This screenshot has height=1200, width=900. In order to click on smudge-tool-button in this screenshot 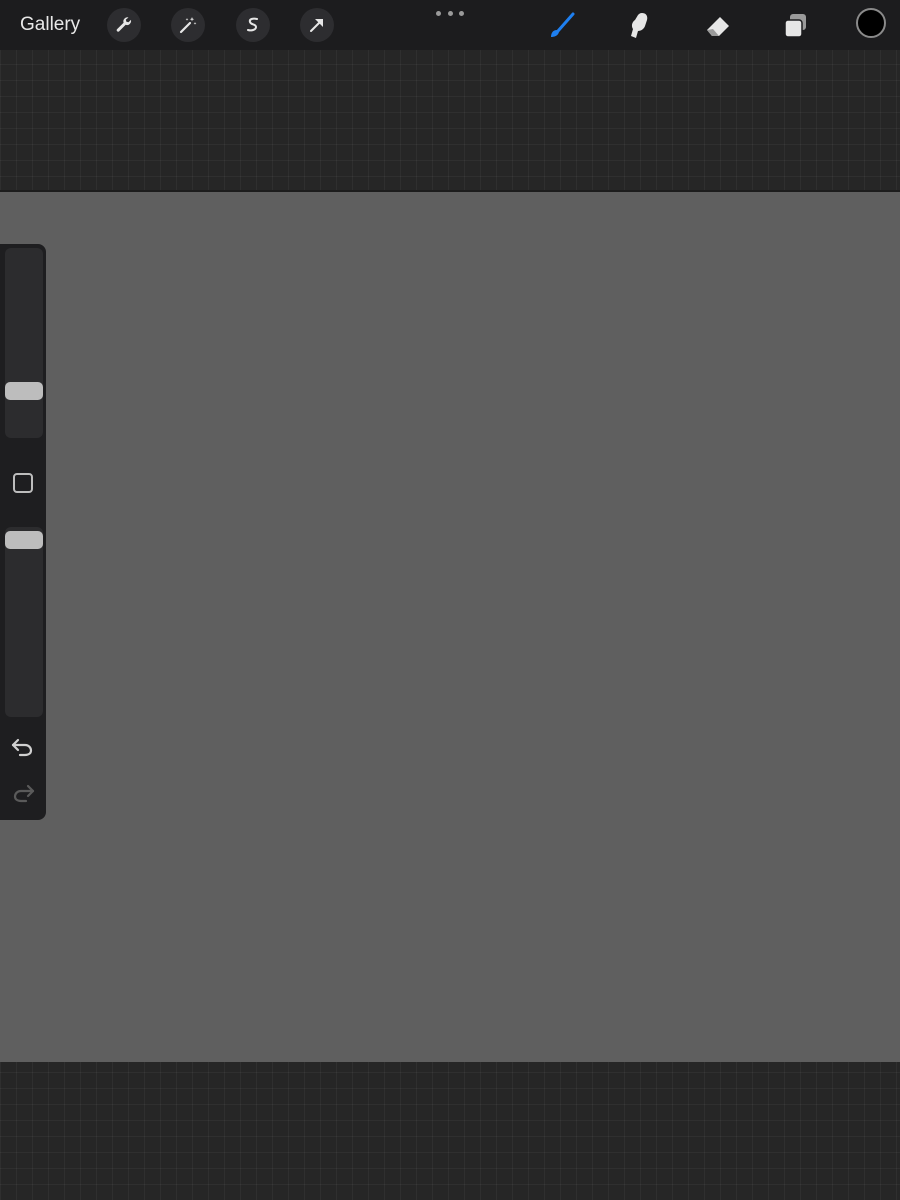, I will do `click(640, 26)`.